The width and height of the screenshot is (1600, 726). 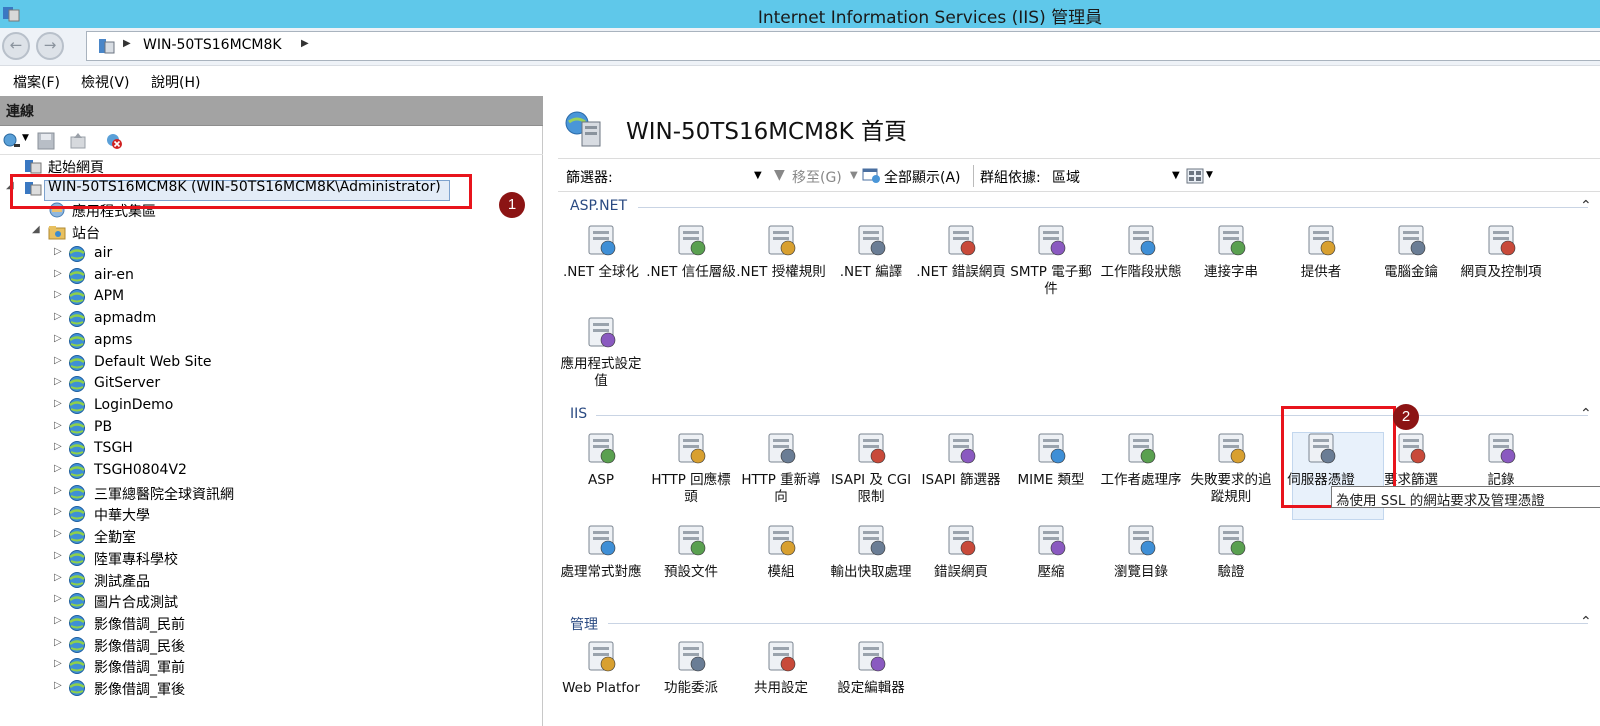 I want to click on connect-dropdown-icon: ▼, so click(x=25, y=138).